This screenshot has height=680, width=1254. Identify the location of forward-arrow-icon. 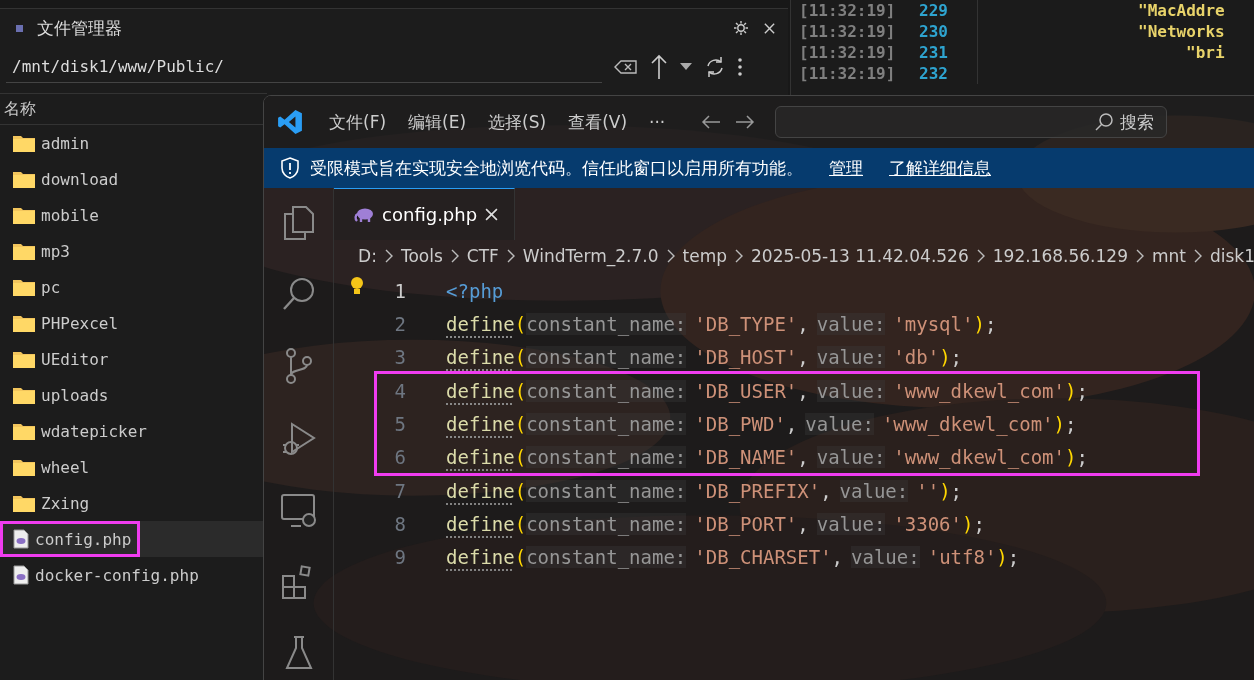
(745, 122).